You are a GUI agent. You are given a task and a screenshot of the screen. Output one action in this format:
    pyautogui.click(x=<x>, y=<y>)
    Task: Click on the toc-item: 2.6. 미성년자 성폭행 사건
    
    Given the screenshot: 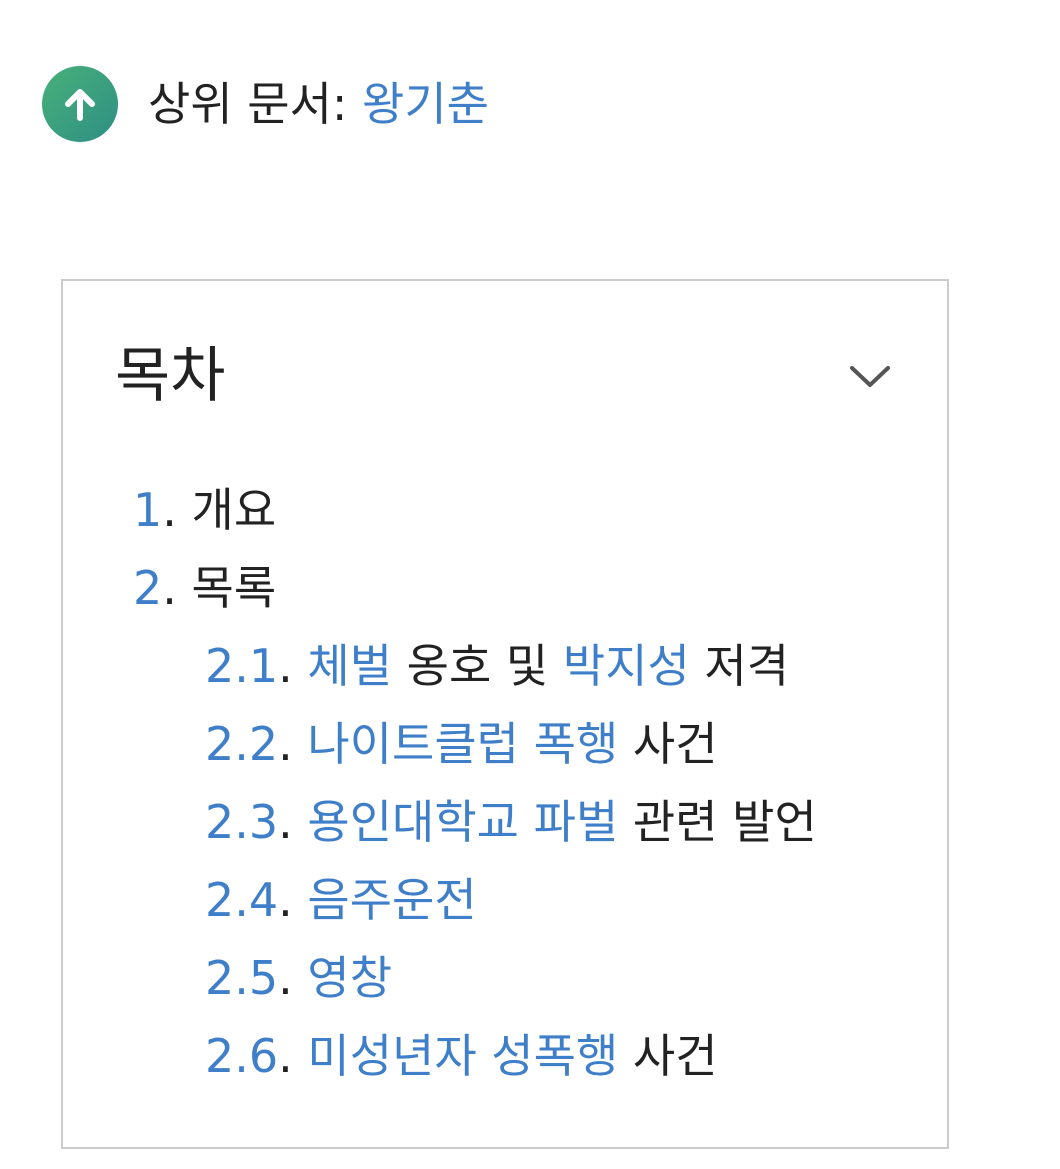 What is the action you would take?
    pyautogui.click(x=505, y=1056)
    